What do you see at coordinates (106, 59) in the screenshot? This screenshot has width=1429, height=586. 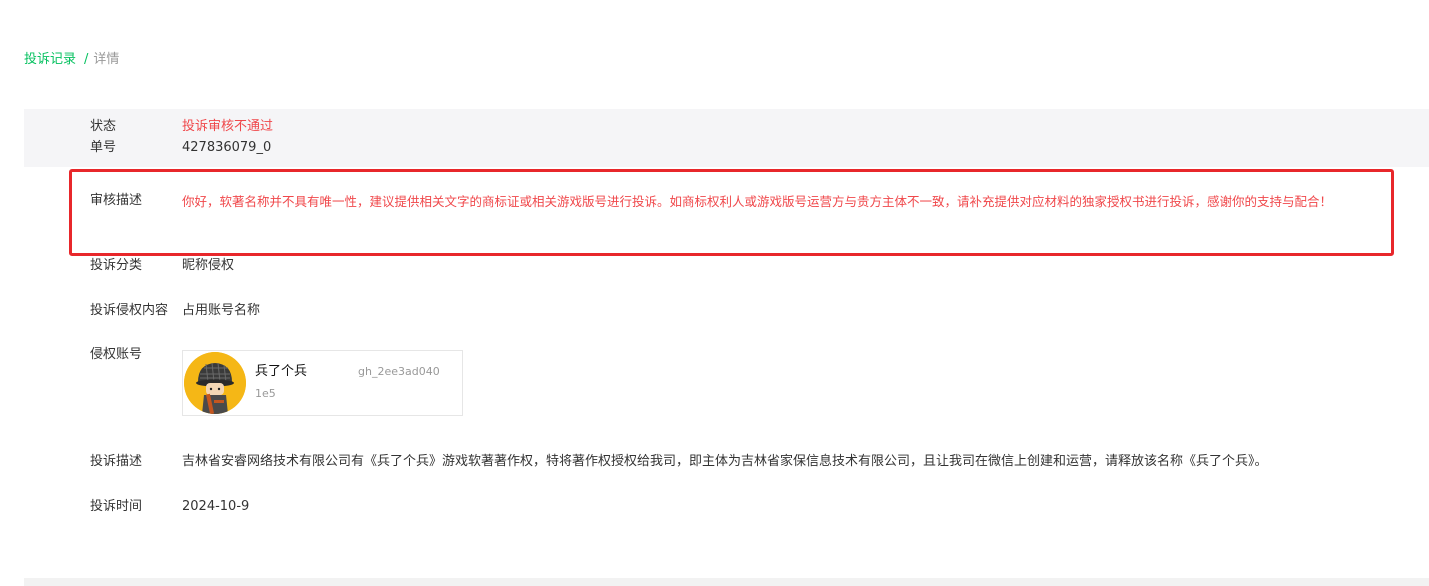 I see `breadcrumb-current: 详情` at bounding box center [106, 59].